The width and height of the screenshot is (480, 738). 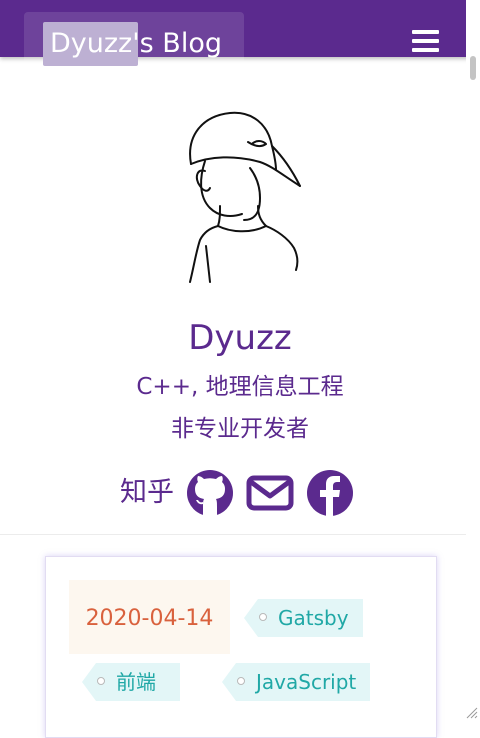 What do you see at coordinates (471, 712) in the screenshot?
I see `resize-grip-icon` at bounding box center [471, 712].